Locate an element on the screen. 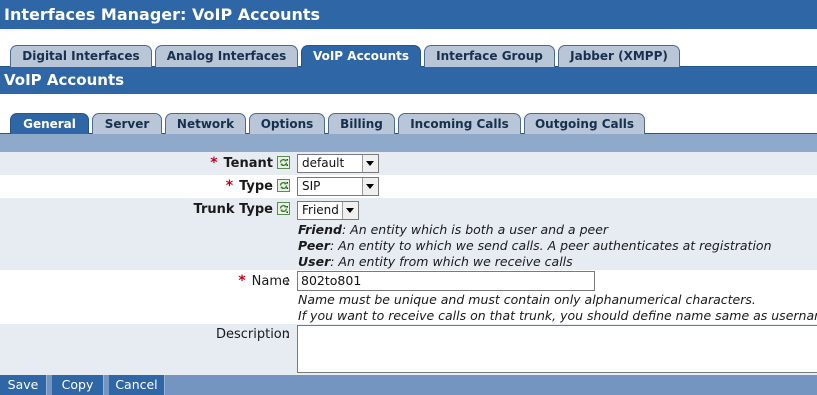 This screenshot has width=817, height=395. trunk-type-label: Trunk Type is located at coordinates (242, 209).